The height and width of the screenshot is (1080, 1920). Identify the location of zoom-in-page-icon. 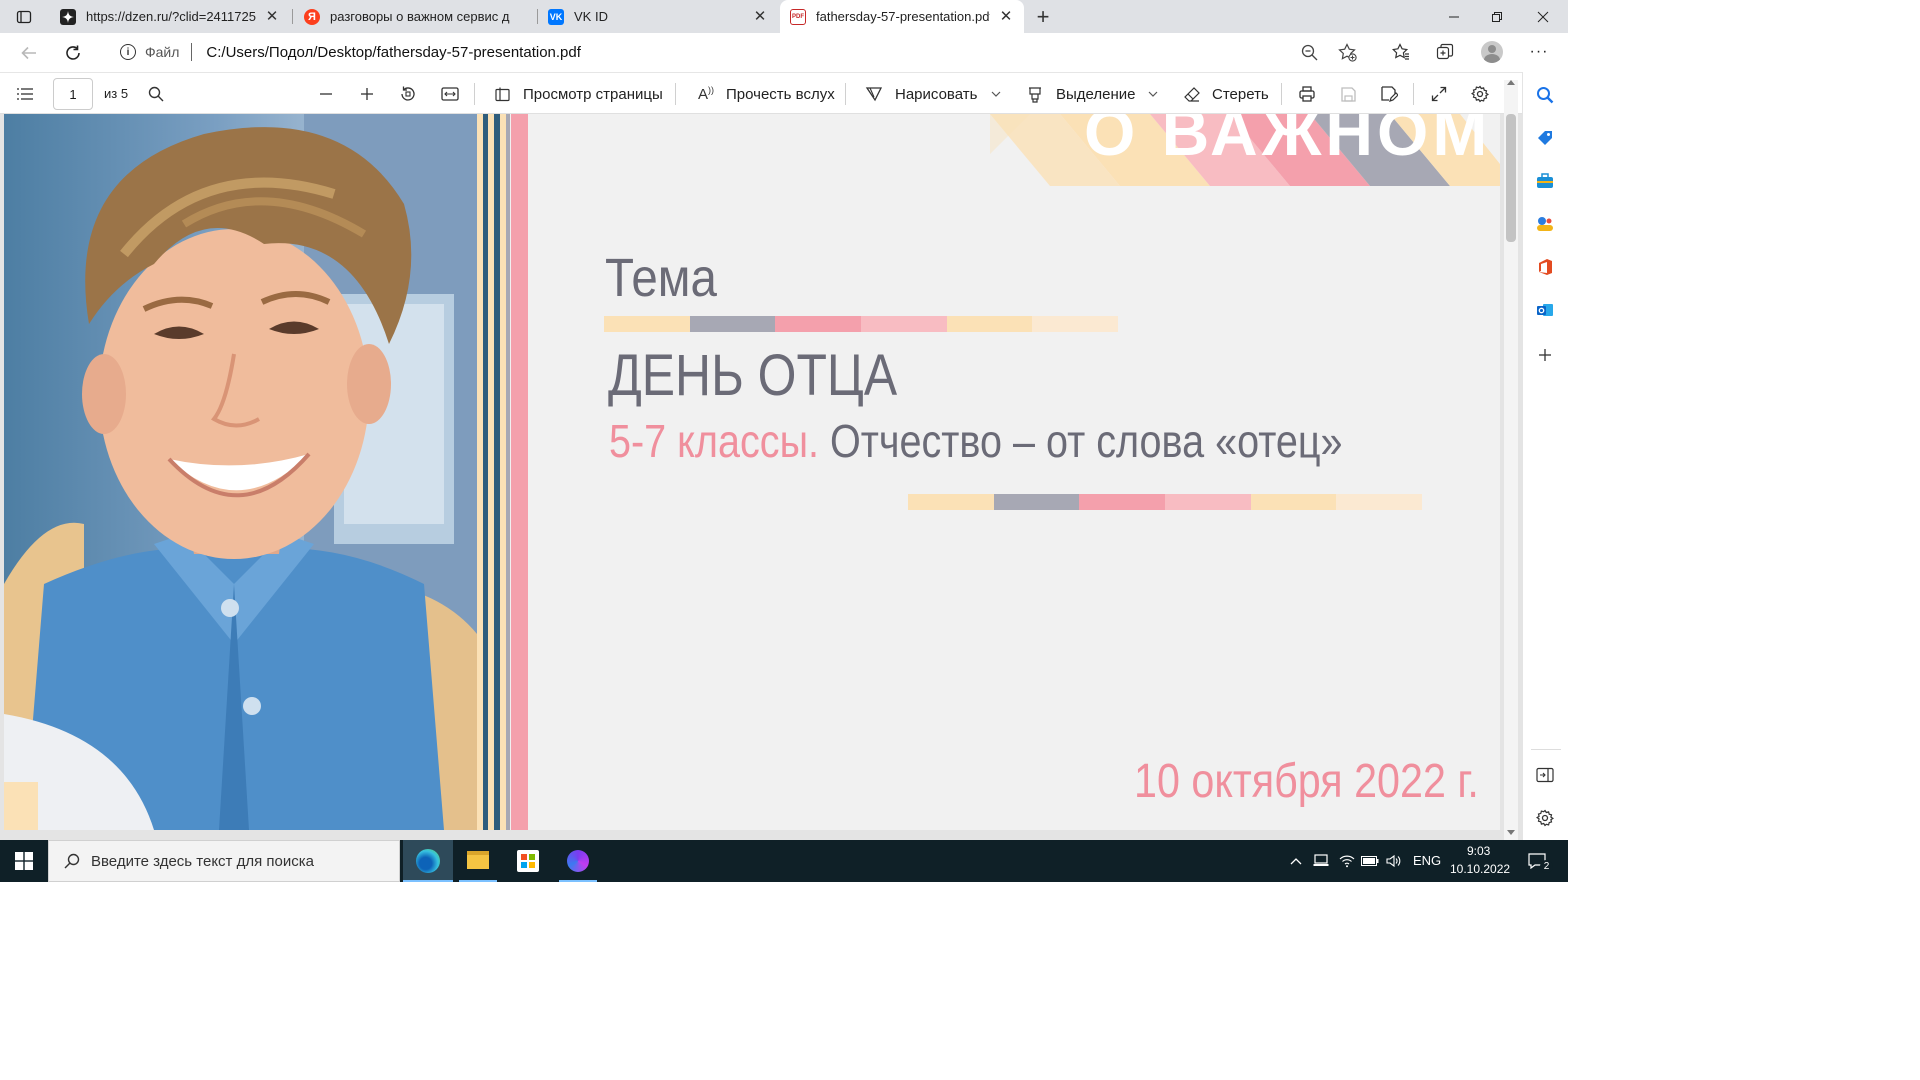
(367, 94).